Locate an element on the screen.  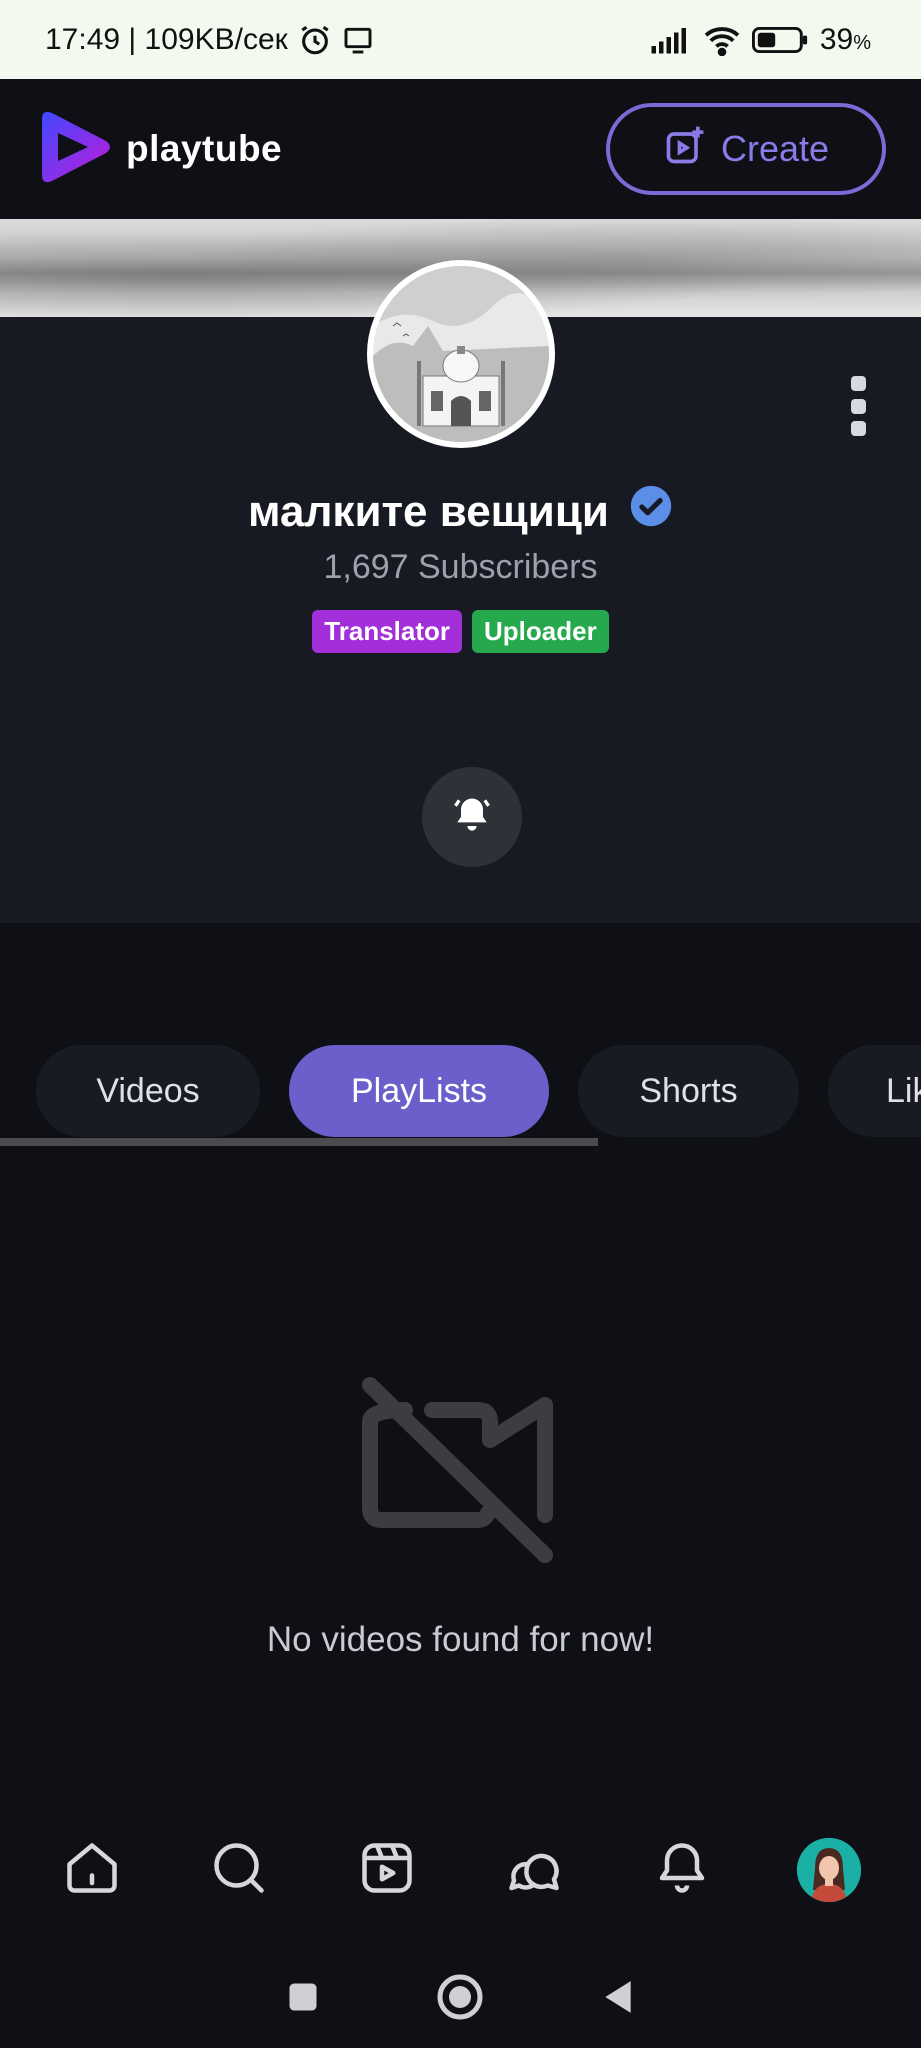
search-icon is located at coordinates (239, 1870).